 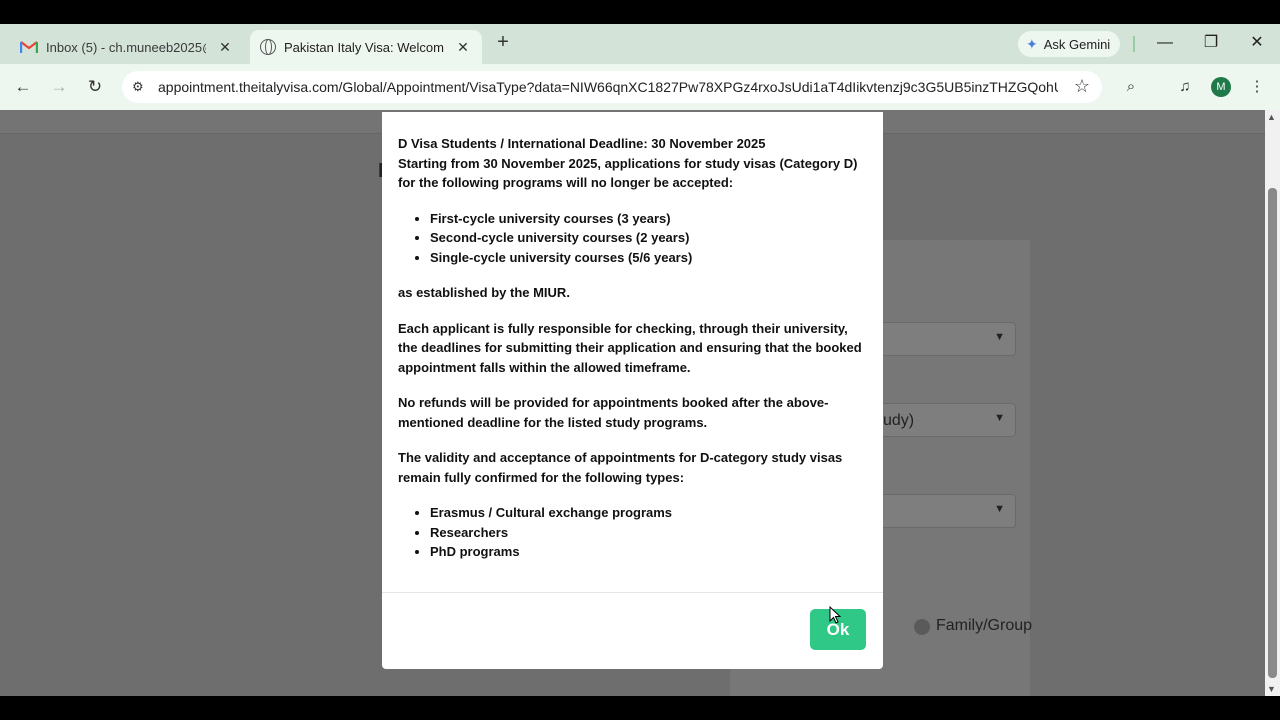 What do you see at coordinates (632, 592) in the screenshot?
I see `modal-footer-divider` at bounding box center [632, 592].